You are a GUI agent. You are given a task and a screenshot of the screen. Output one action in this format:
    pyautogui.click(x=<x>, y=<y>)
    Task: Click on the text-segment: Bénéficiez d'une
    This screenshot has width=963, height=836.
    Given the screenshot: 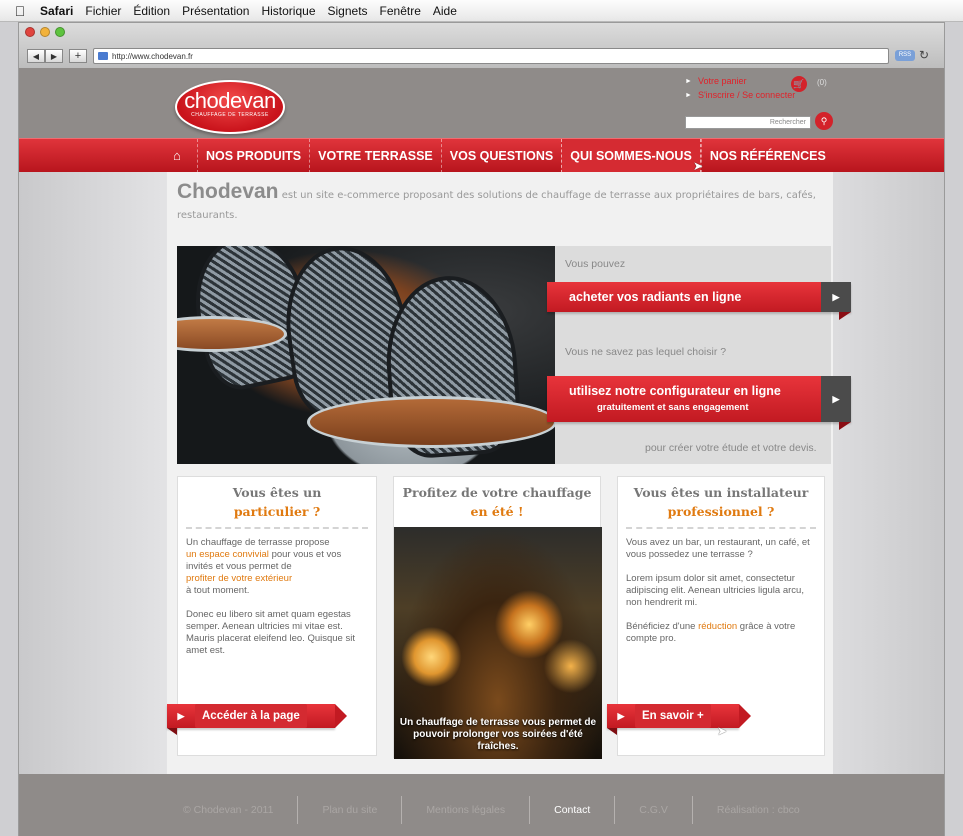 What is the action you would take?
    pyautogui.click(x=661, y=626)
    